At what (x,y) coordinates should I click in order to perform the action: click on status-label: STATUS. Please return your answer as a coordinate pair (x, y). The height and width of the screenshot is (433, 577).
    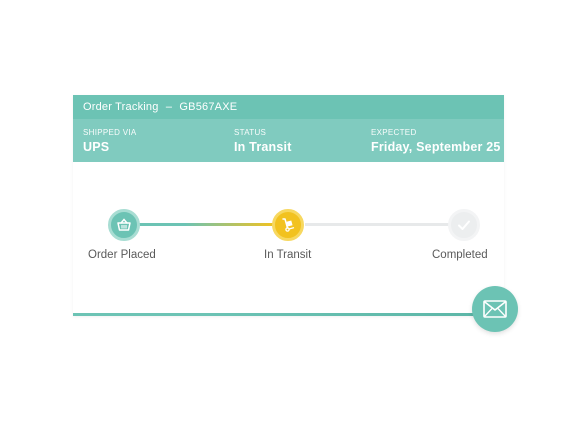
    Looking at the image, I should click on (250, 132).